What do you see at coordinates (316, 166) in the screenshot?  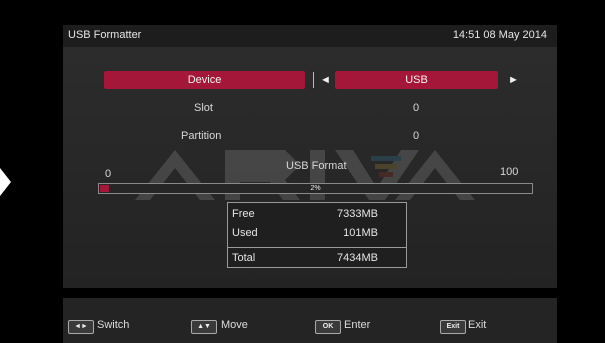 I see `progress-title: USB Format` at bounding box center [316, 166].